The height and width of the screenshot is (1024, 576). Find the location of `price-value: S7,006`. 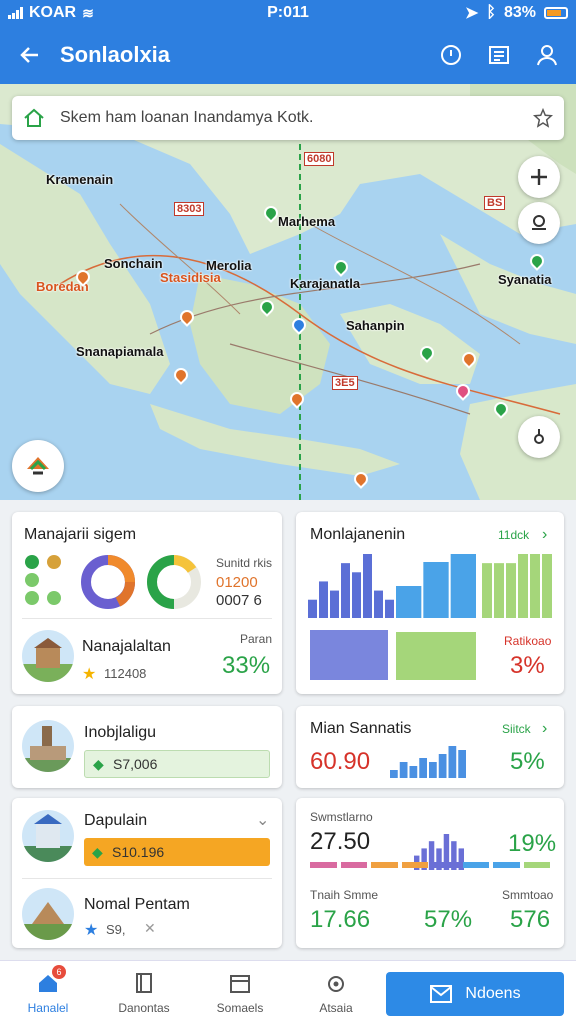

price-value: S7,006 is located at coordinates (135, 764).